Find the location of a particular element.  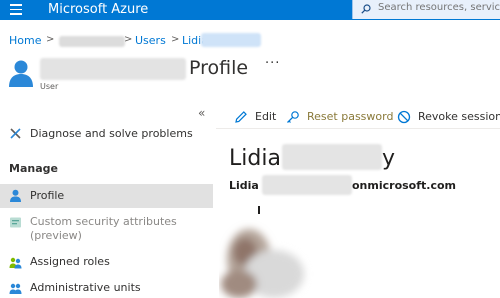

redacted-display-name is located at coordinates (113, 69).